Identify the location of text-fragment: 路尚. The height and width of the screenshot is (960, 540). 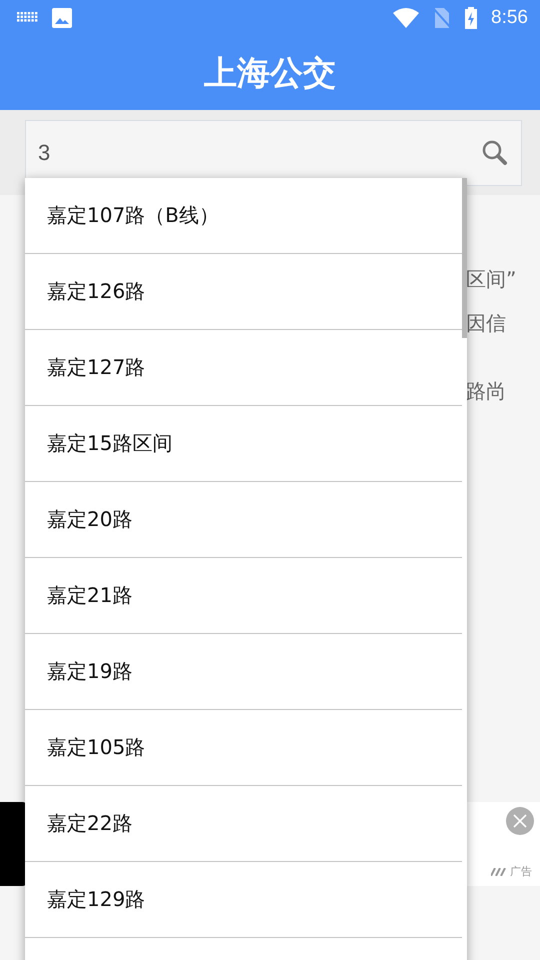
(486, 391).